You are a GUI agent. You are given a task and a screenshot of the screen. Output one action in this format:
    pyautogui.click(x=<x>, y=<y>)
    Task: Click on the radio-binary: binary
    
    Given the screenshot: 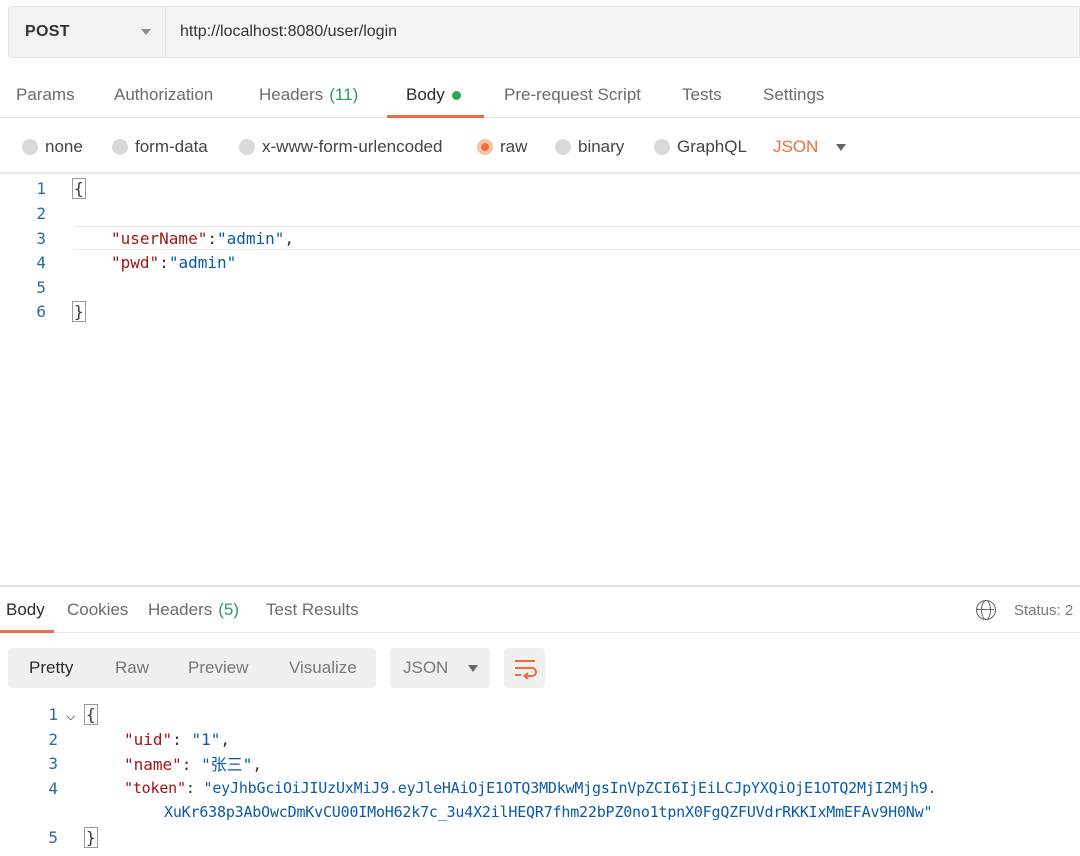 What is the action you would take?
    pyautogui.click(x=589, y=147)
    